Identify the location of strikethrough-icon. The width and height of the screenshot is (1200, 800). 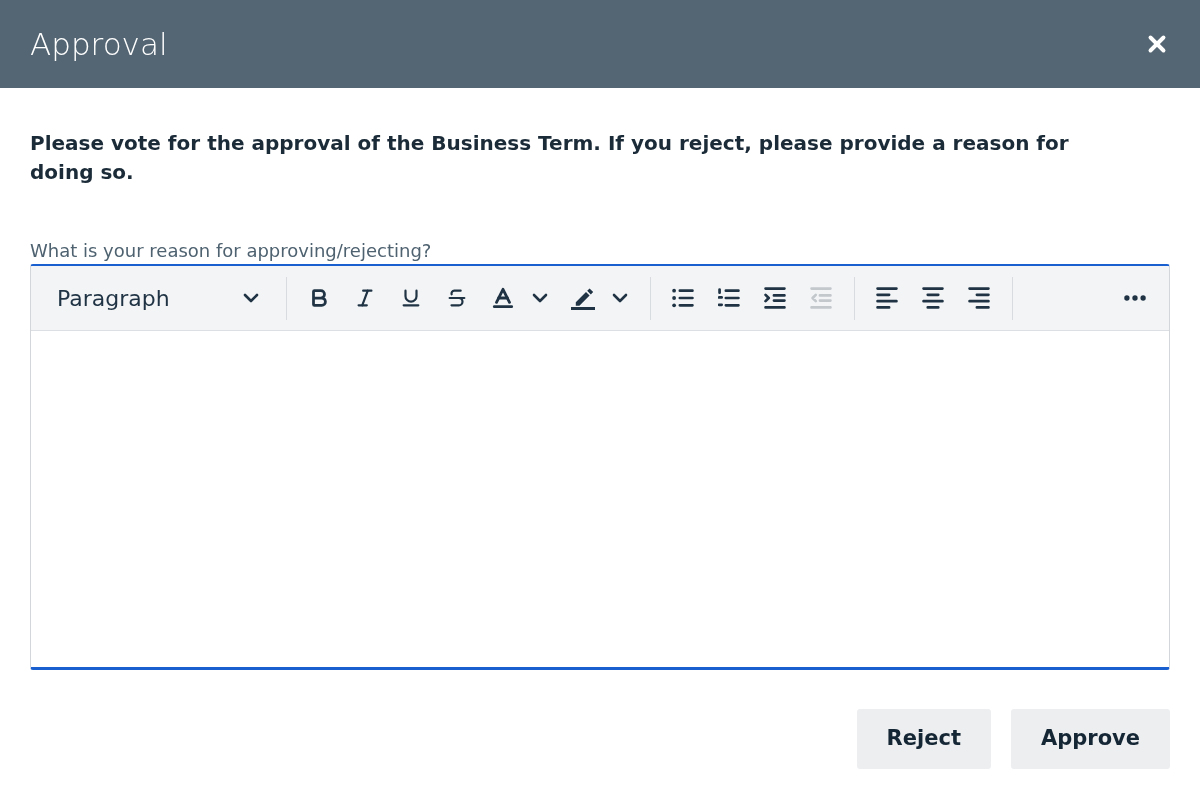
(457, 298).